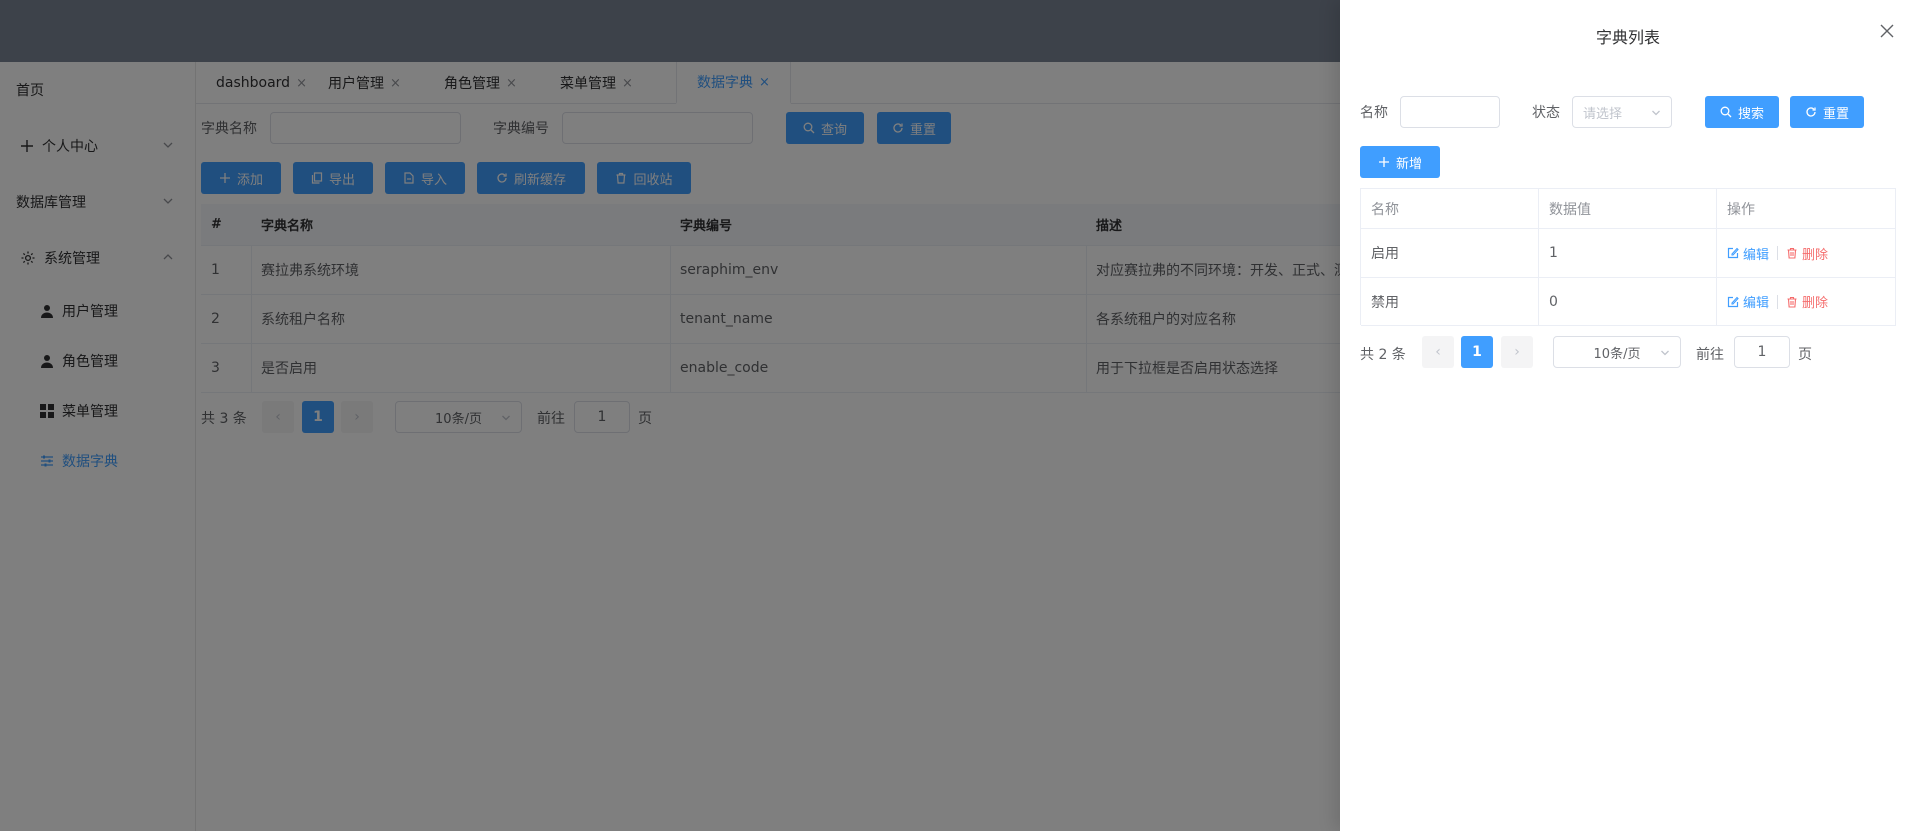 The image size is (1916, 831). I want to click on prev-page-button: ‹, so click(1438, 352).